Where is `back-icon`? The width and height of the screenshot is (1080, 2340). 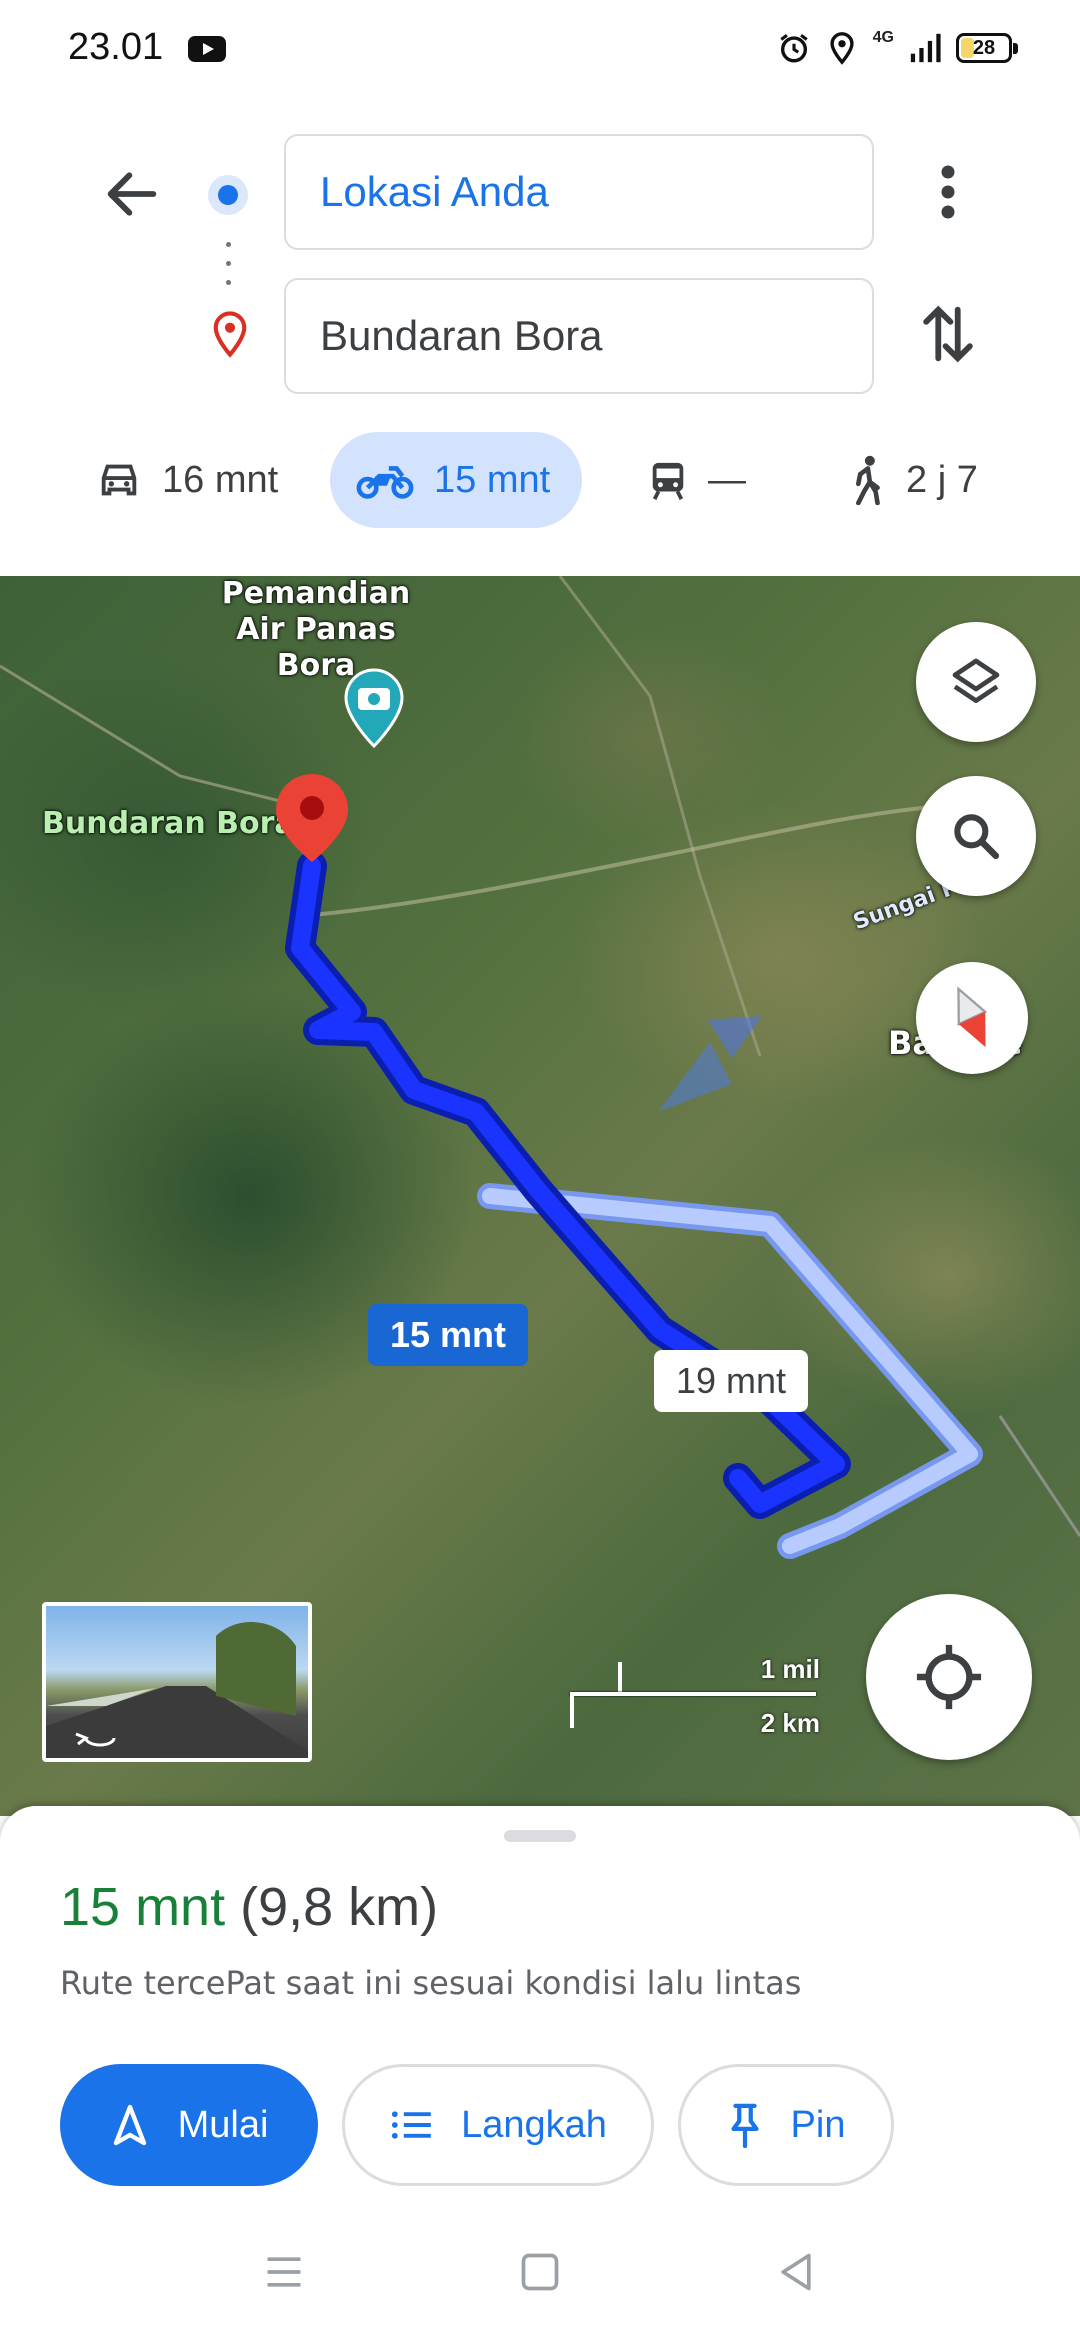 back-icon is located at coordinates (796, 2272).